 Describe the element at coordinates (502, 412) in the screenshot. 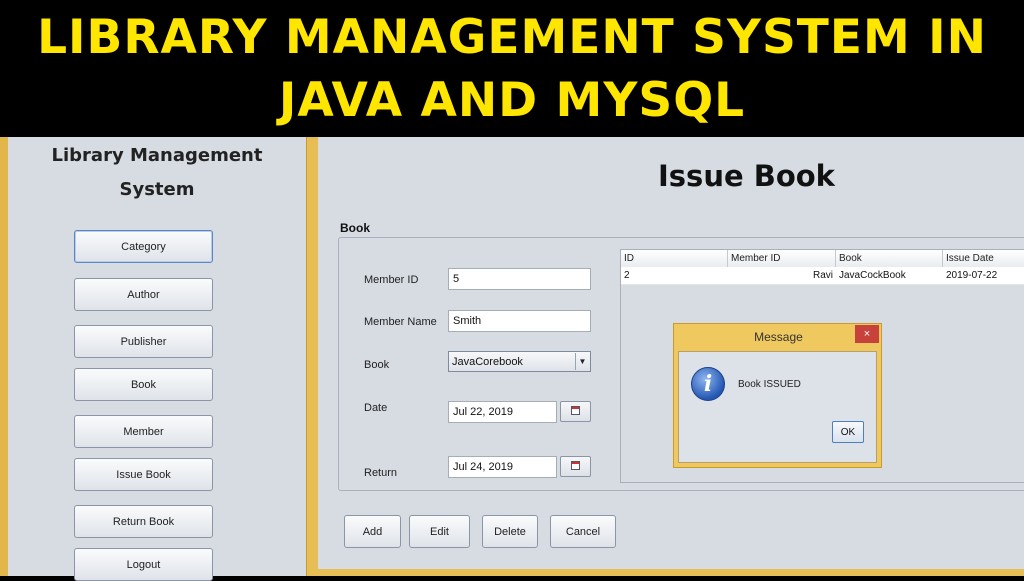

I see `date-field: Jul 22, 2019` at that location.